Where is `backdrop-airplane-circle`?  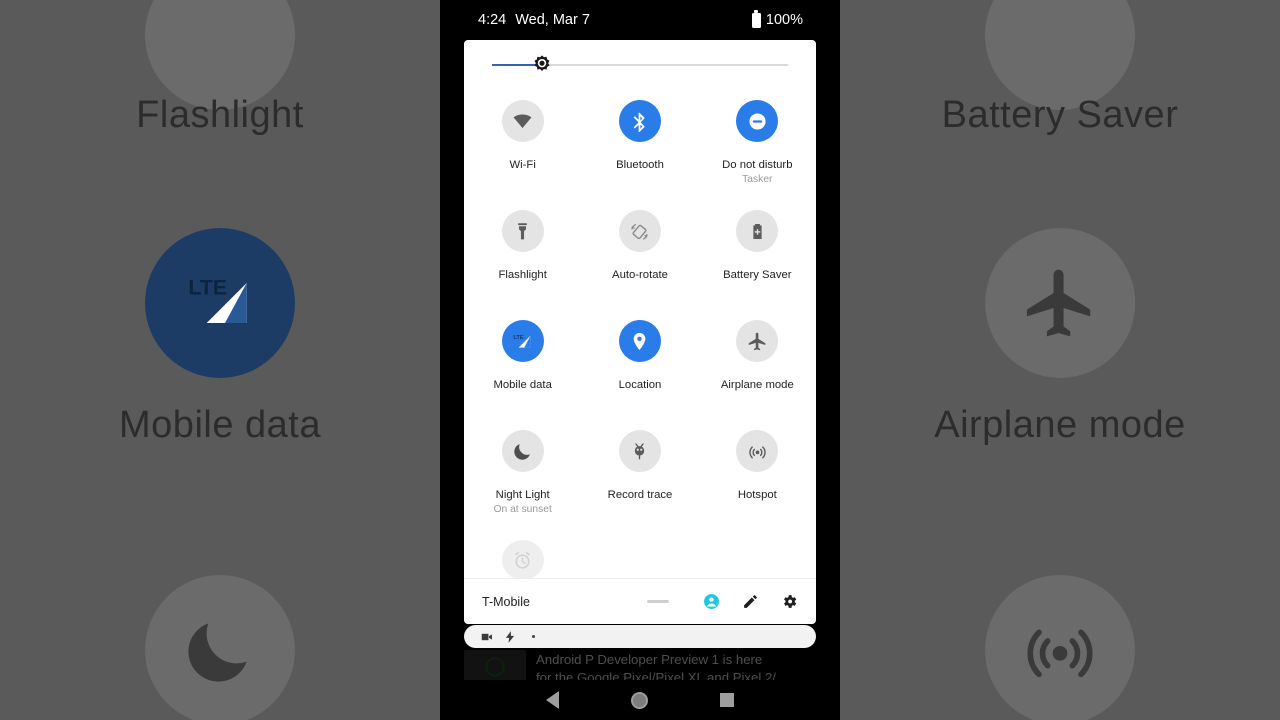
backdrop-airplane-circle is located at coordinates (1059, 303).